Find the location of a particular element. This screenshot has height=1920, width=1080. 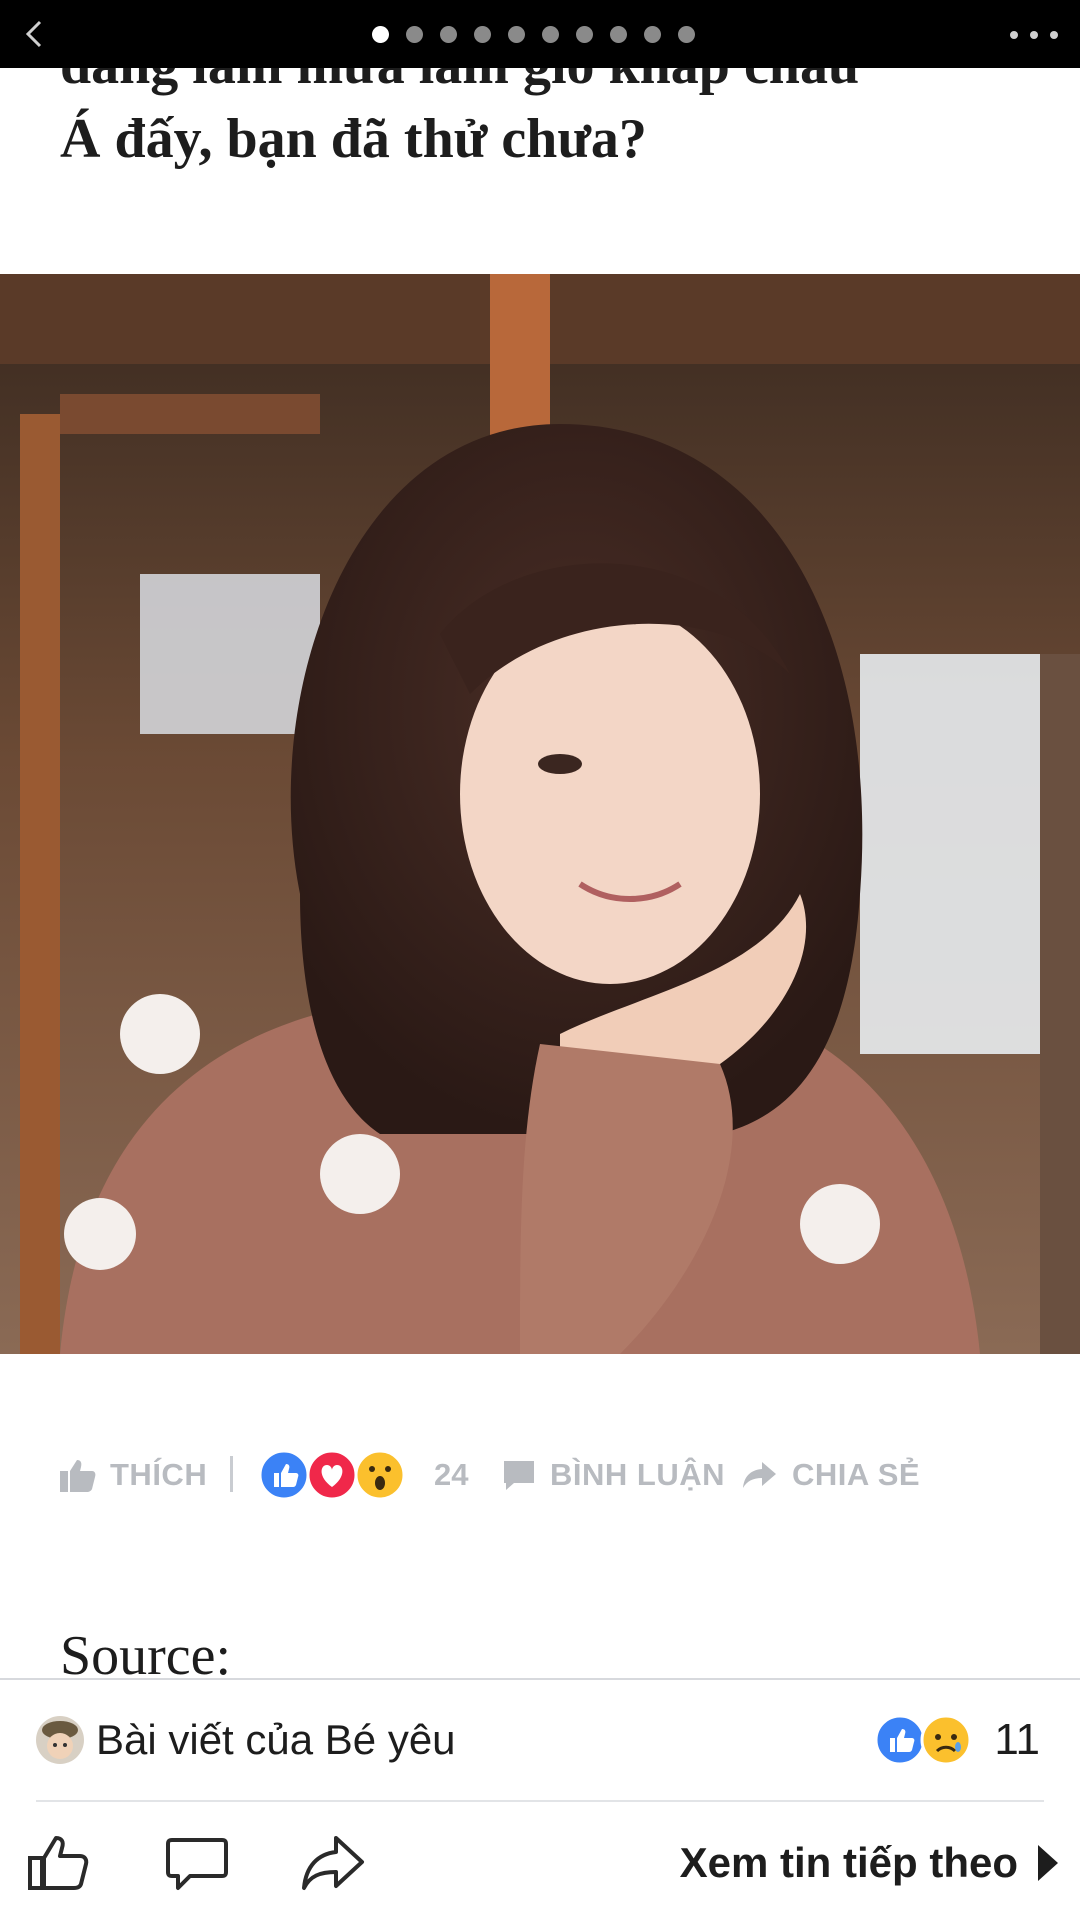

more-button is located at coordinates (1034, 35).